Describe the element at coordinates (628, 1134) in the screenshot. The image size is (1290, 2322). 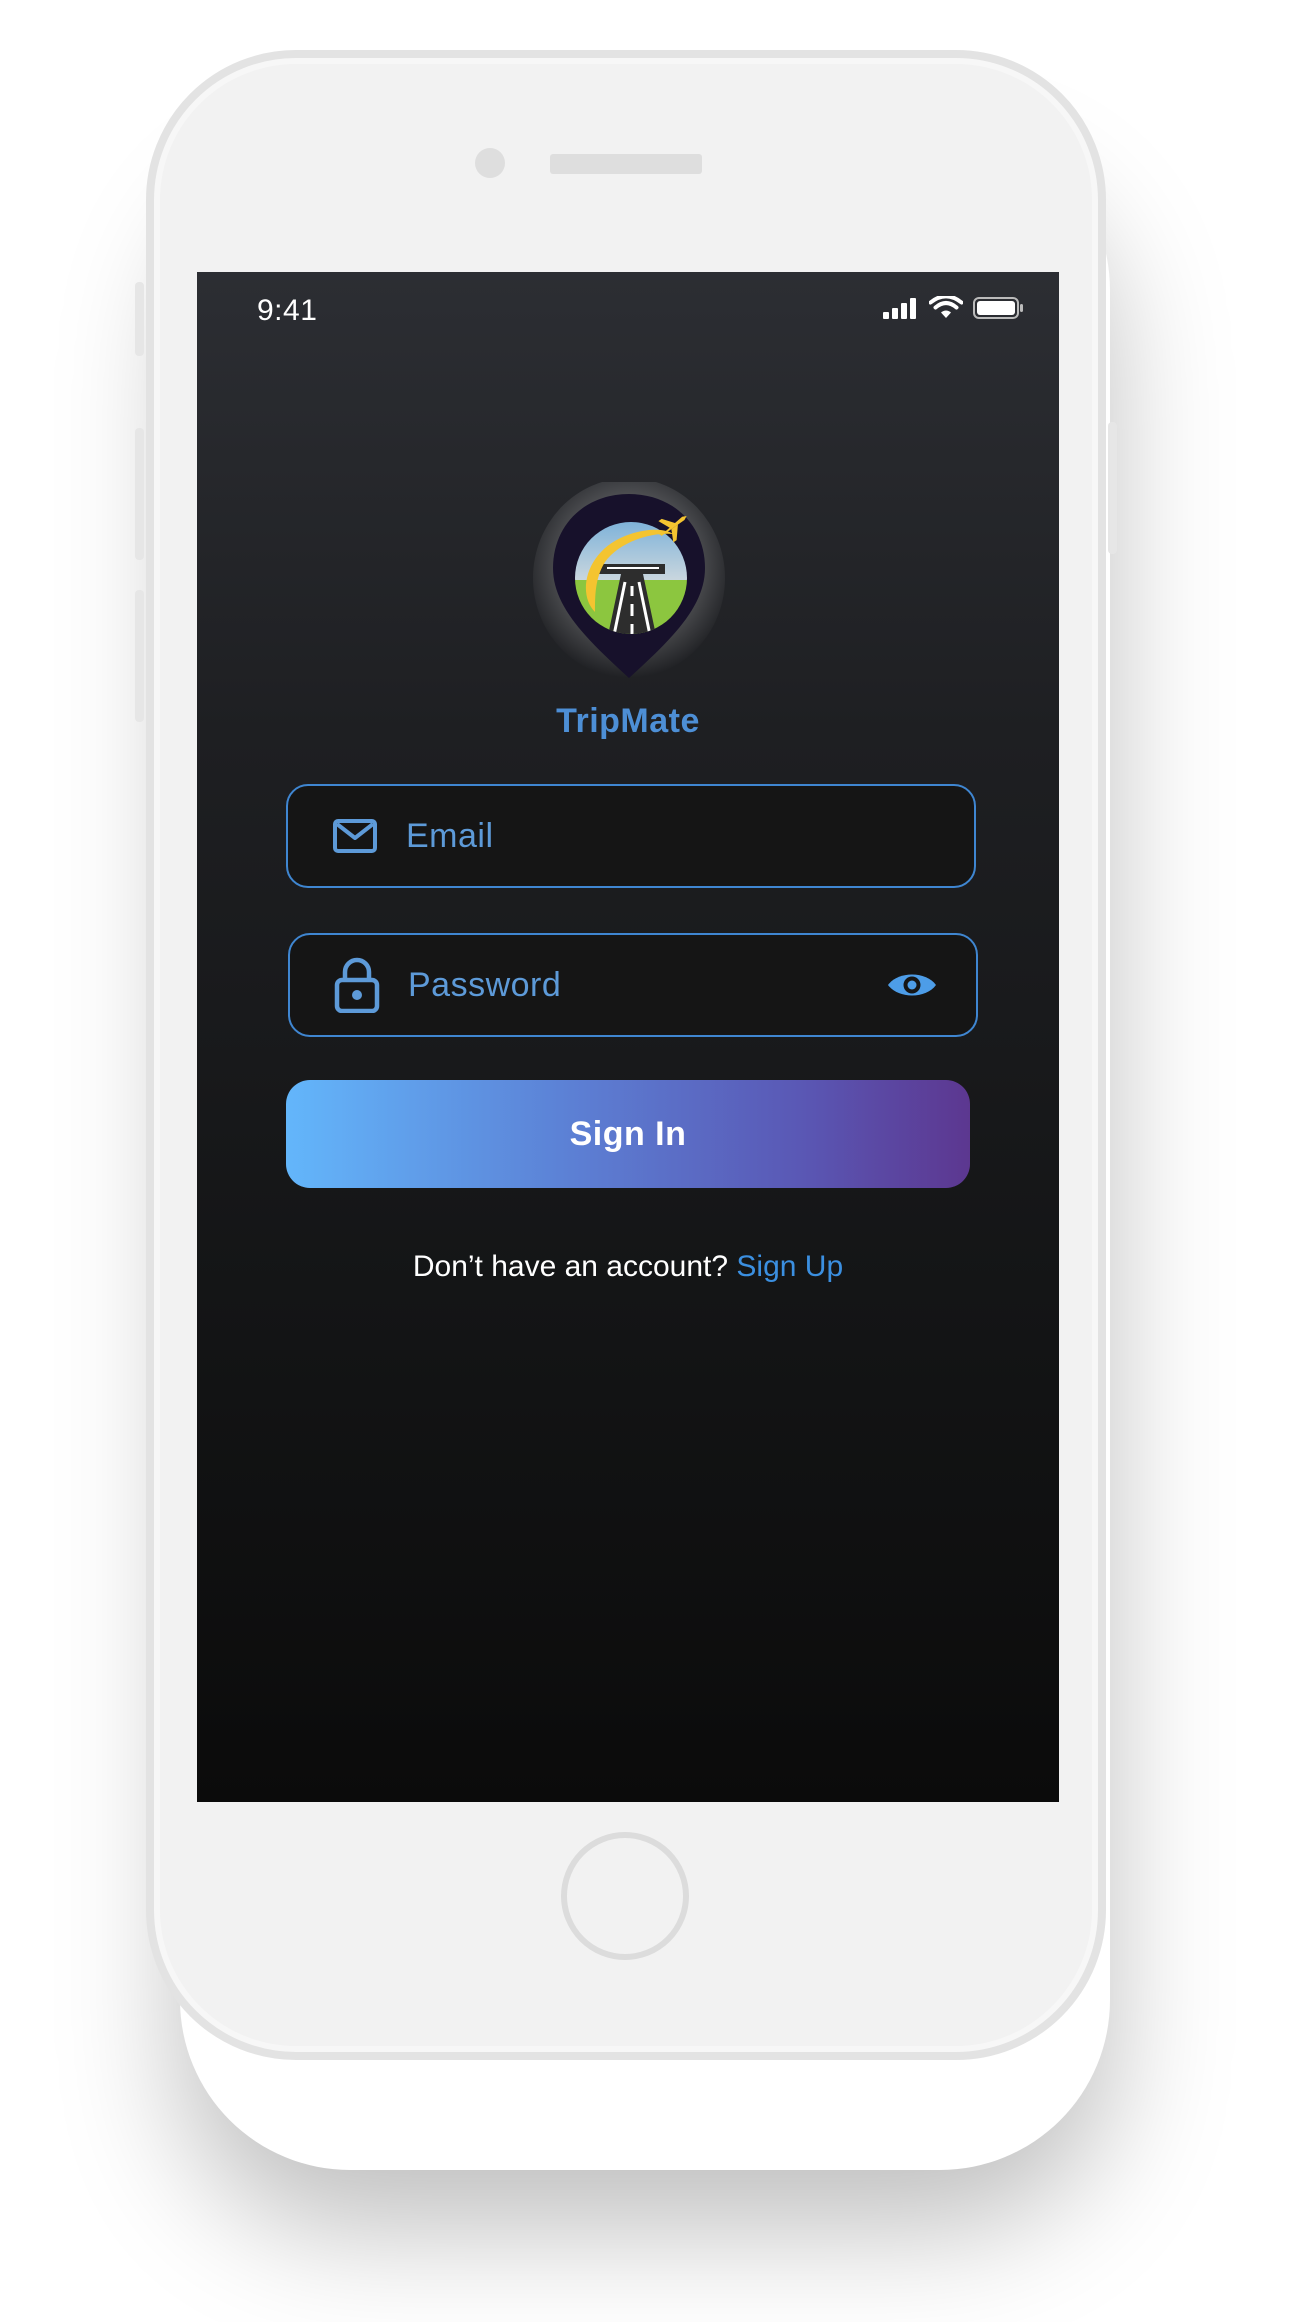
I see `sign-in-button: Sign In` at that location.